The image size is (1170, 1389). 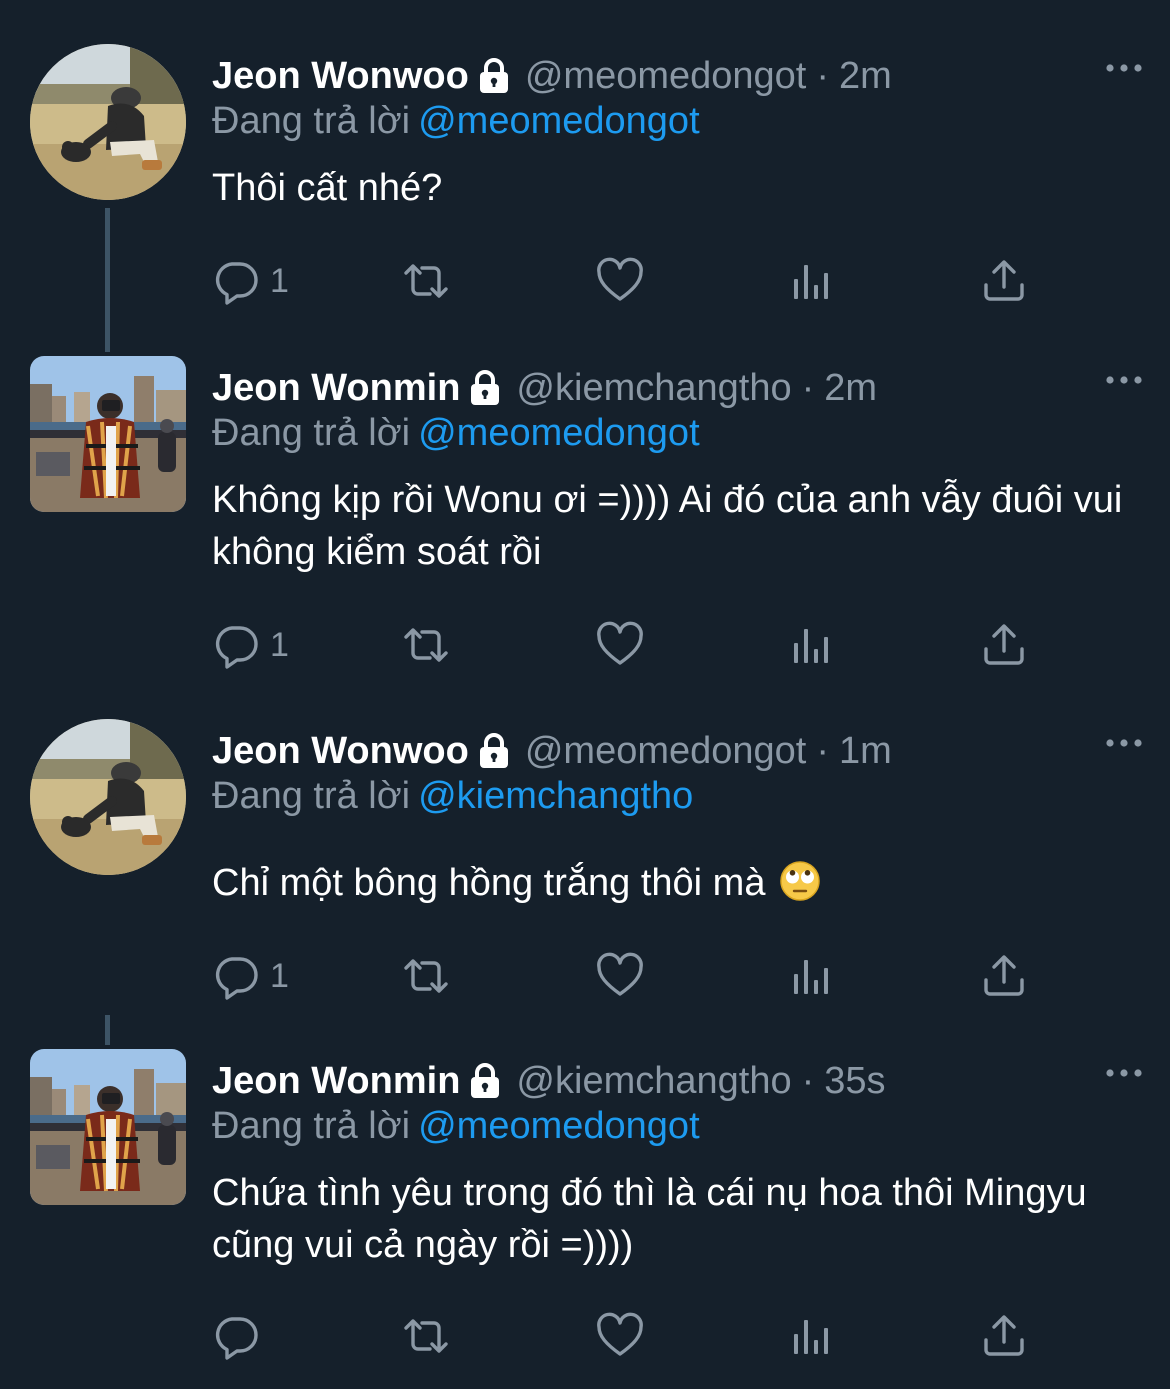 I want to click on tweet-header: Jeon Wonmin @kiemchangtho · 35s, so click(x=549, y=1081).